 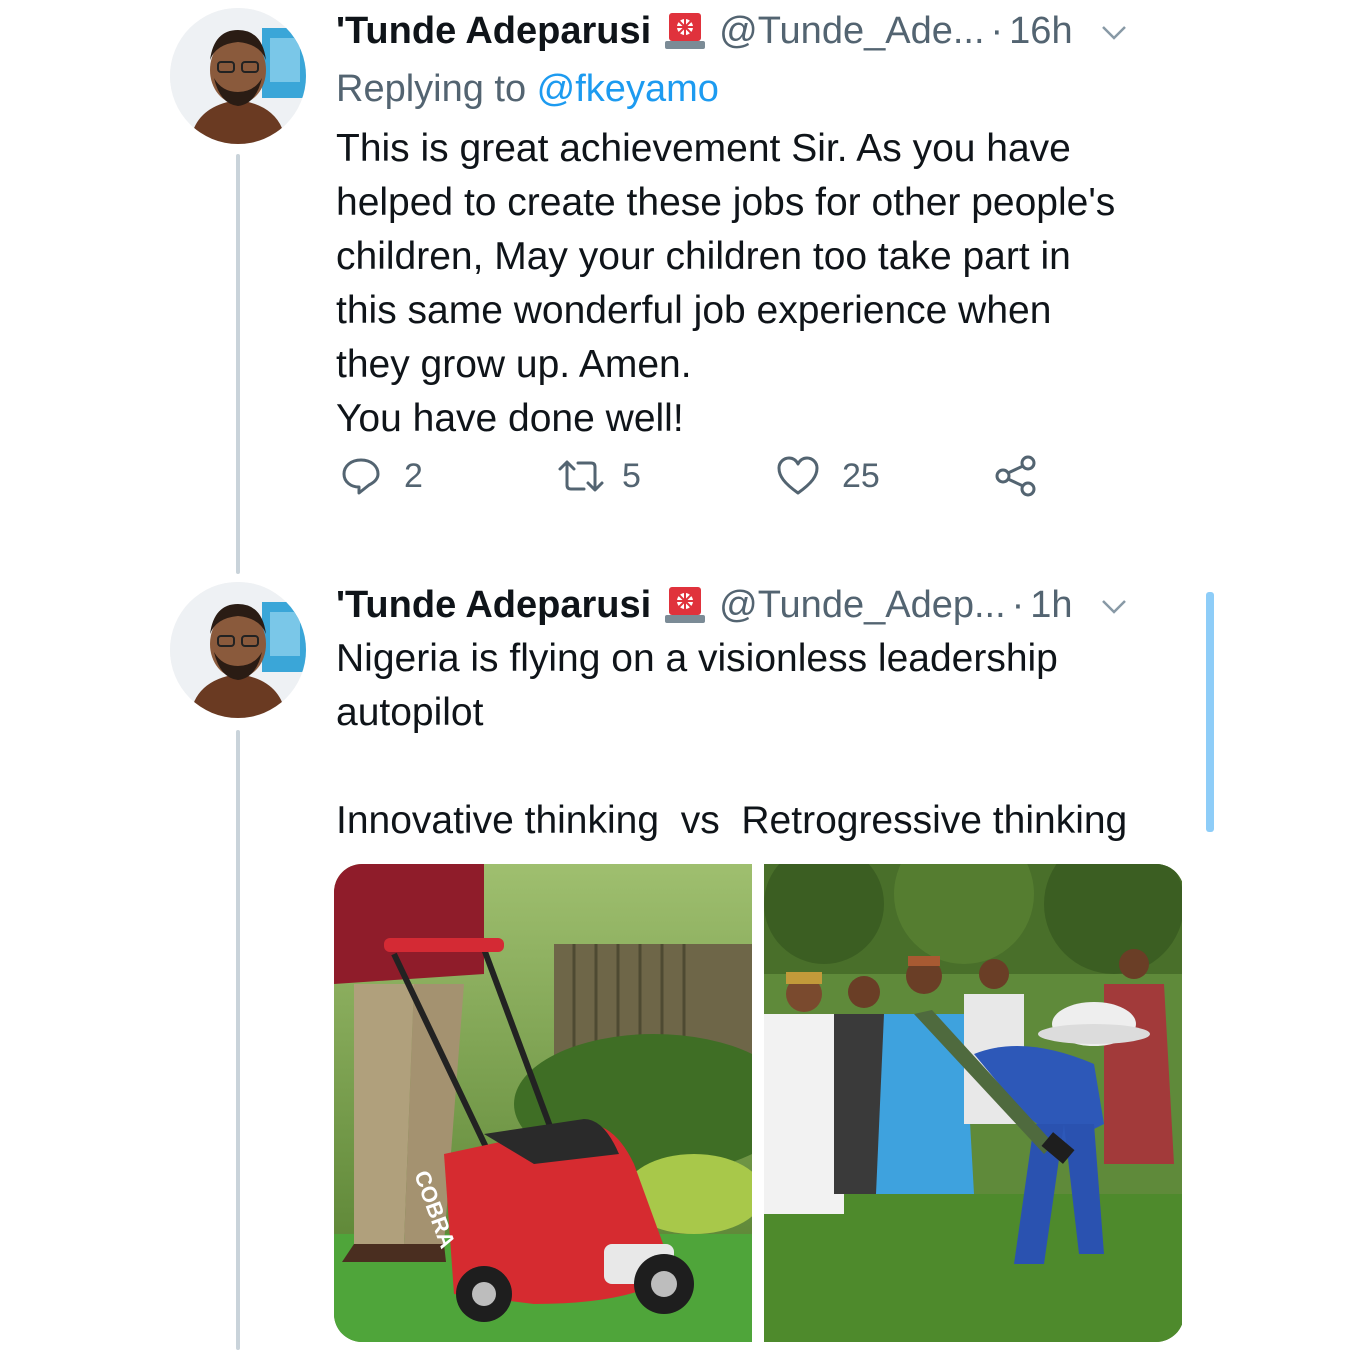 I want to click on tweet-line: You have done well!, so click(x=510, y=418).